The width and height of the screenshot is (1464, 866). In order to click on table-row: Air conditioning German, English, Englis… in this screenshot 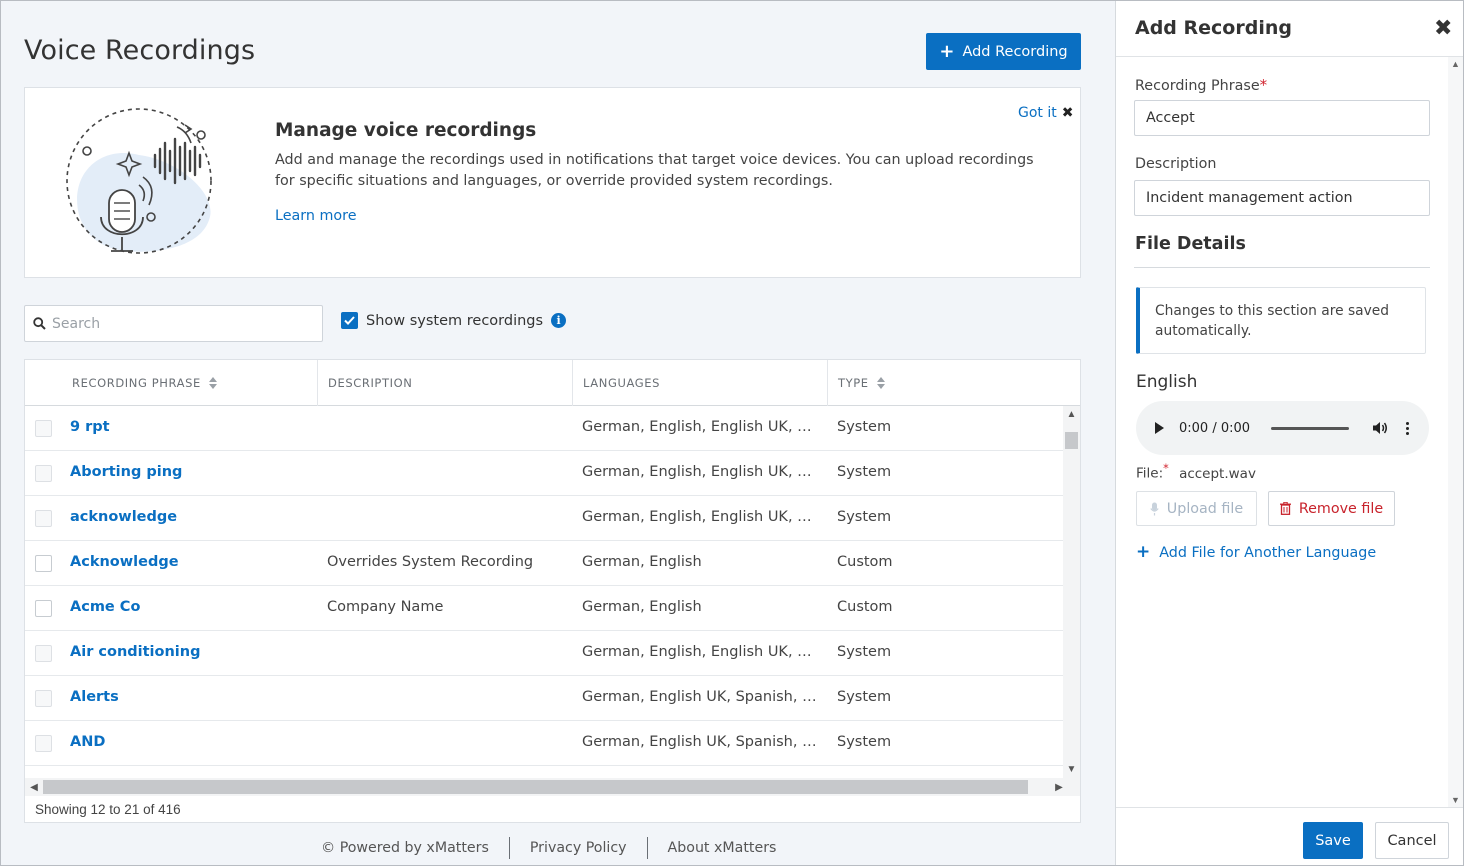, I will do `click(544, 653)`.